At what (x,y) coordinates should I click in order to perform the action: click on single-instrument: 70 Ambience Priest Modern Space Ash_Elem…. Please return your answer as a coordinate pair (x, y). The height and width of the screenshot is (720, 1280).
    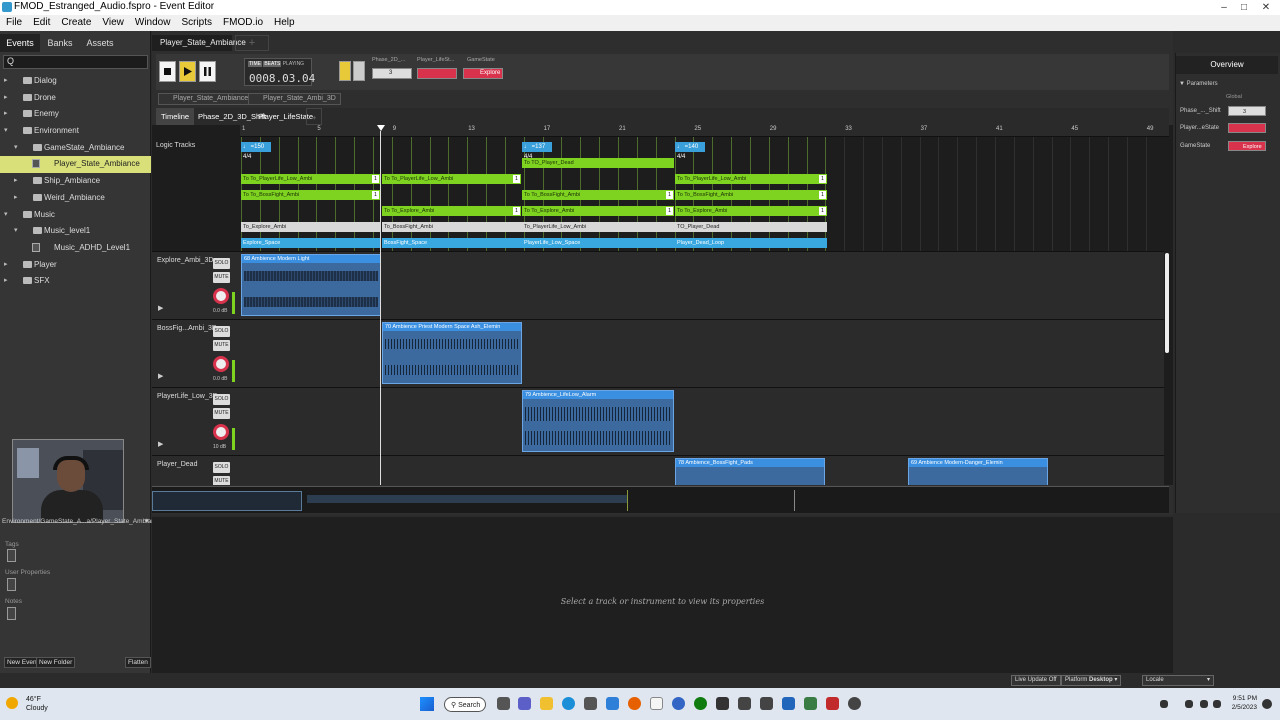
    Looking at the image, I should click on (452, 353).